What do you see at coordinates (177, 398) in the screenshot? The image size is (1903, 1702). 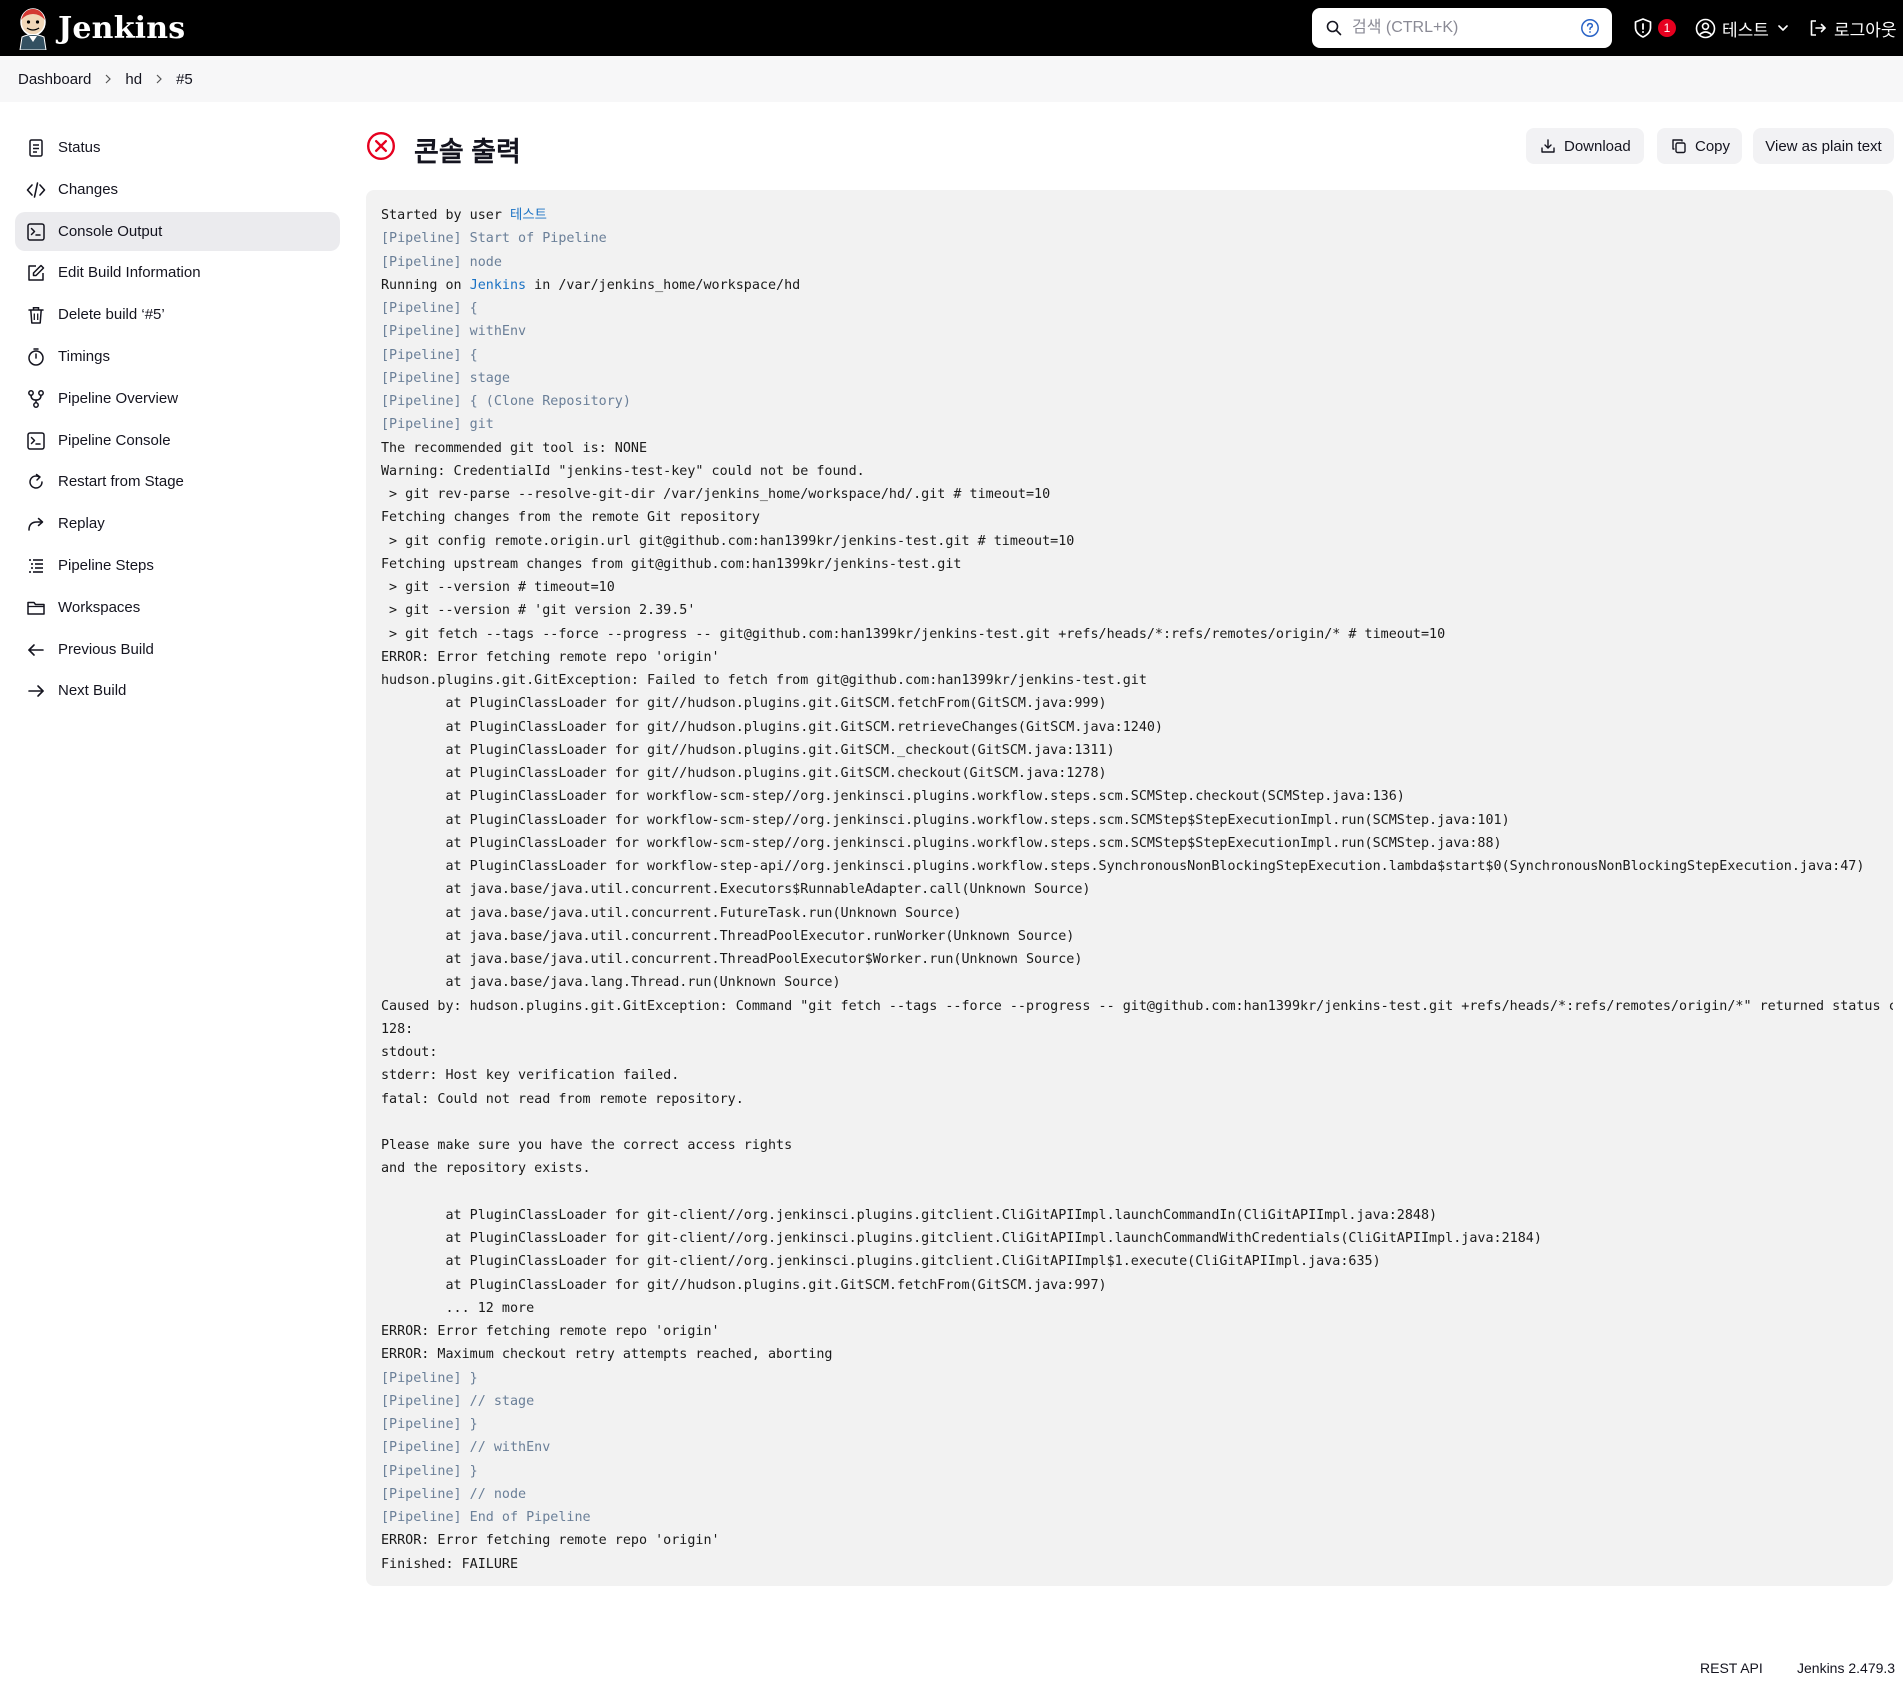 I see `sidebar-item-pipeline-overview: Pipeline Overview` at bounding box center [177, 398].